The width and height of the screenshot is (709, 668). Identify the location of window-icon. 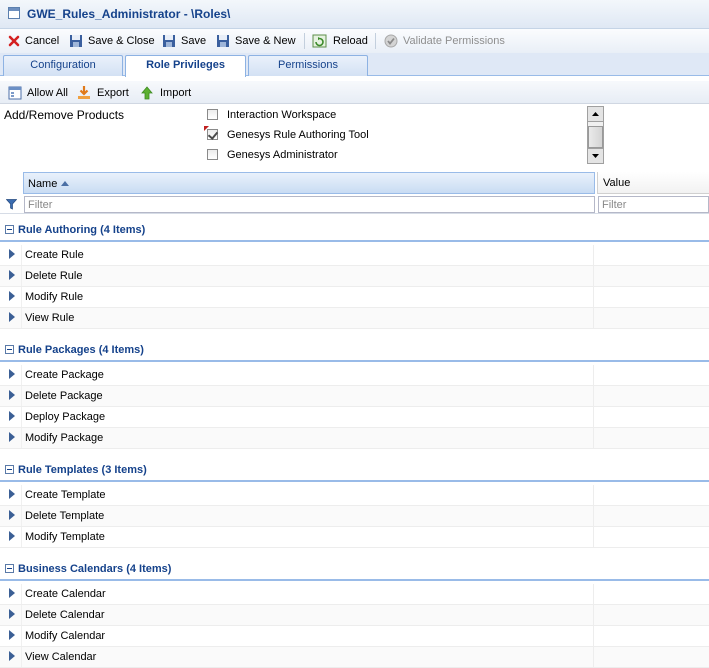
(14, 13).